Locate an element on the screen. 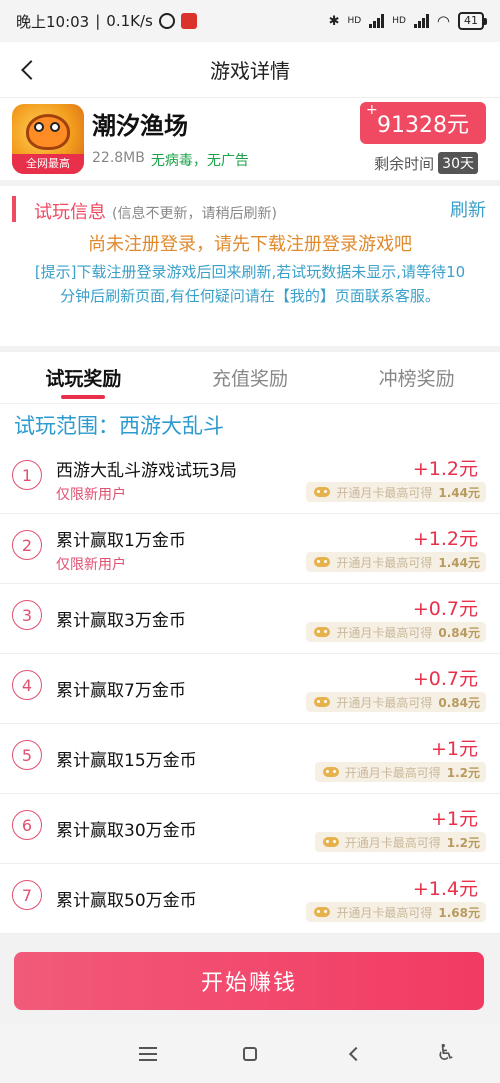  reward-tabs: 试玩奖励 充值奖励 冲榜奖励 is located at coordinates (250, 378).